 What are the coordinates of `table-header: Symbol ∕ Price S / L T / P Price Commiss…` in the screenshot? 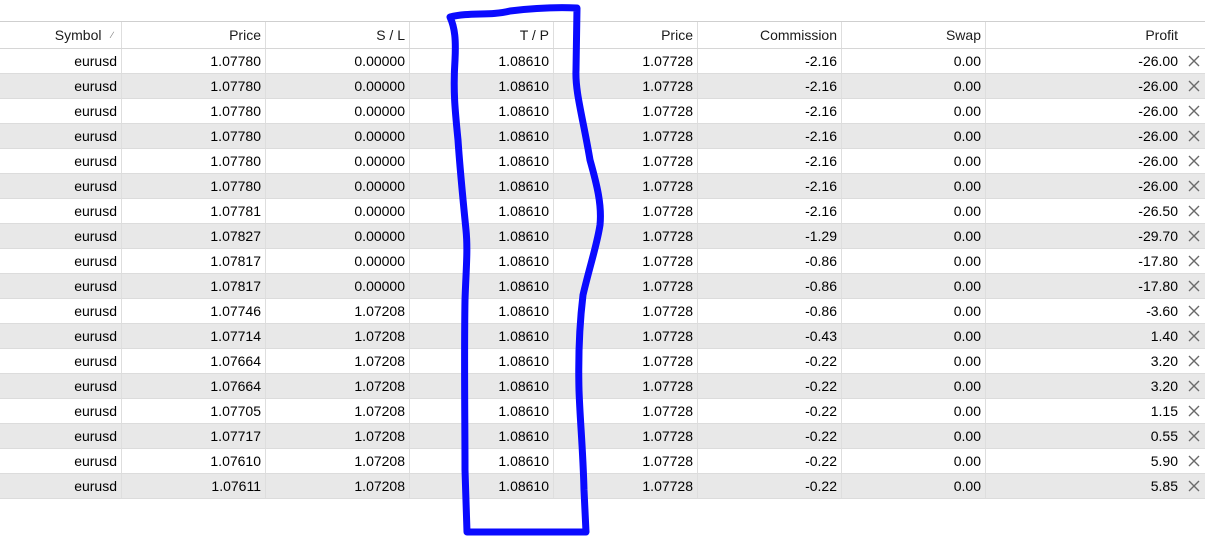 It's located at (602, 35).